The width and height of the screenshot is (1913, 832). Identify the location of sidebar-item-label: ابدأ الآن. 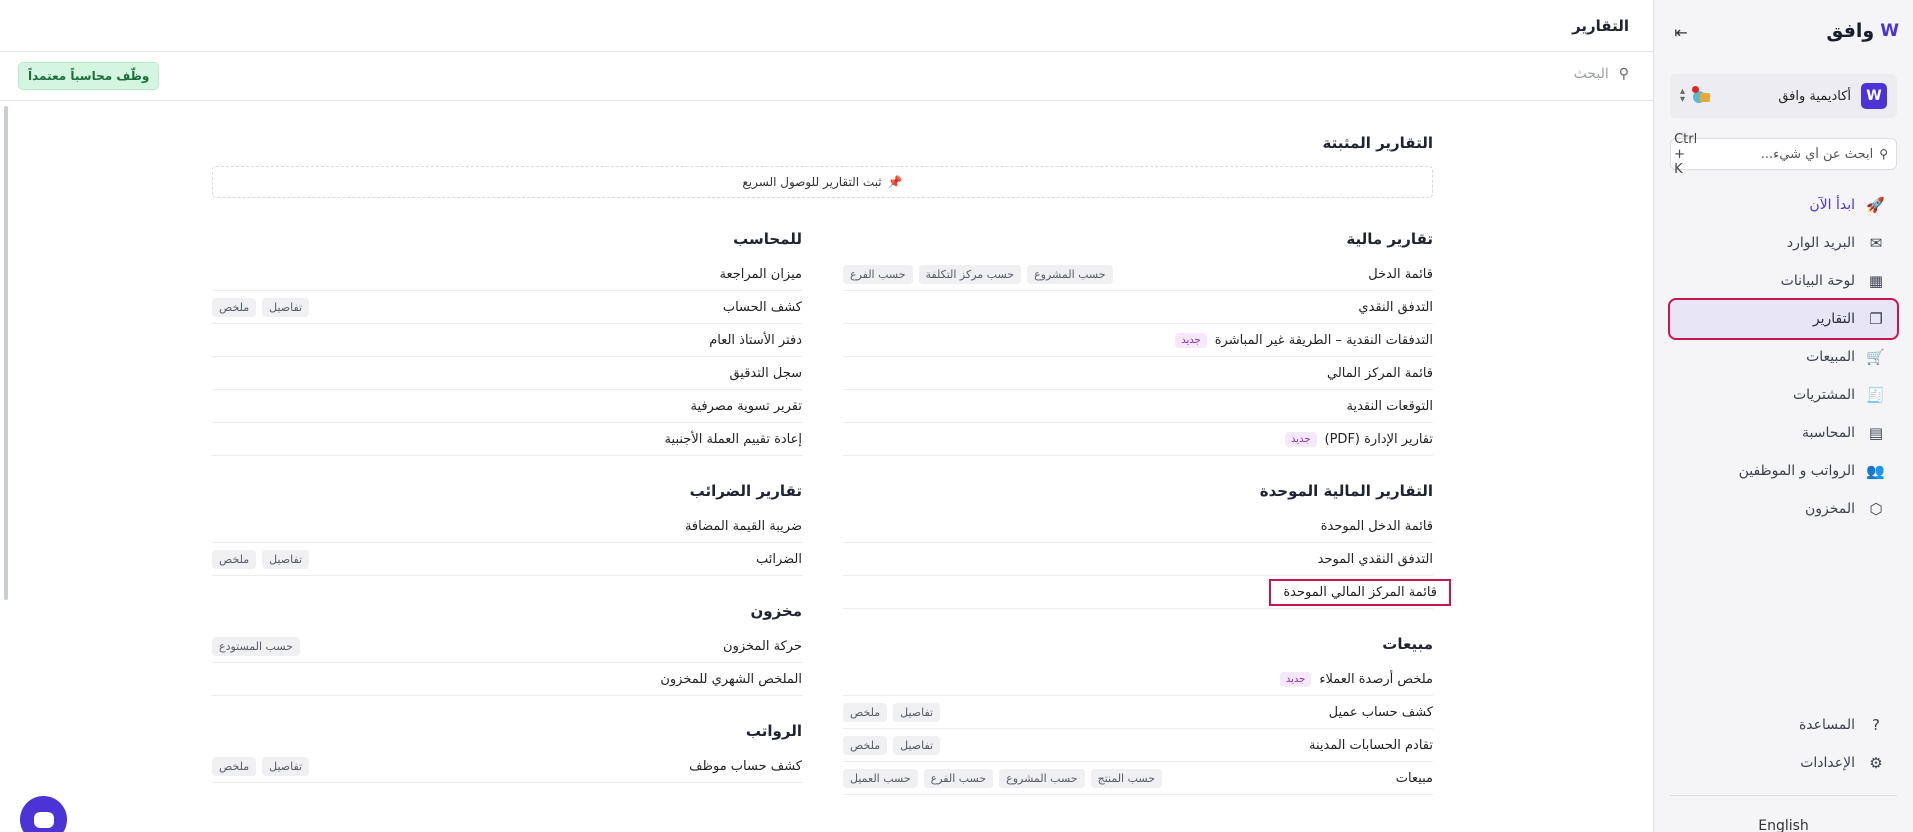
(1832, 205).